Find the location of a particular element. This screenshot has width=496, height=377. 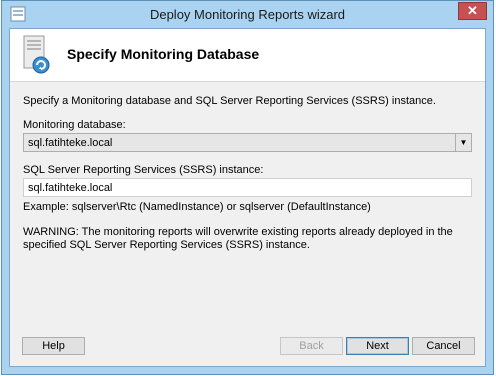

monitoring-db-dropdown: sql.fatihteke.local ▼ is located at coordinates (247, 142).